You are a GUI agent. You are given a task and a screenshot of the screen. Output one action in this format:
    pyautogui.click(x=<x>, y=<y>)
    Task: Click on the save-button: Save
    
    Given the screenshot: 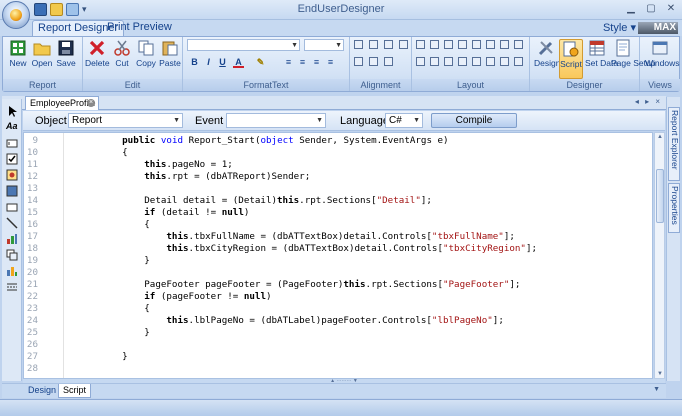 What is the action you would take?
    pyautogui.click(x=66, y=59)
    